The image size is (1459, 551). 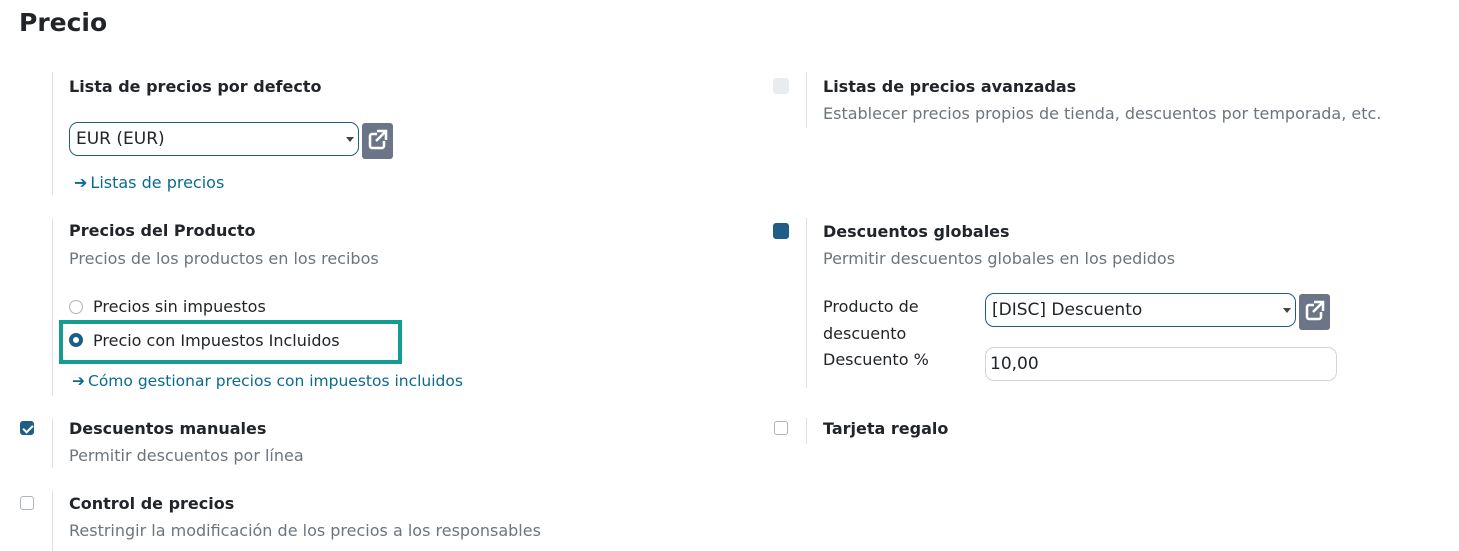 What do you see at coordinates (76, 307) in the screenshot?
I see `radio-tax-excluded` at bounding box center [76, 307].